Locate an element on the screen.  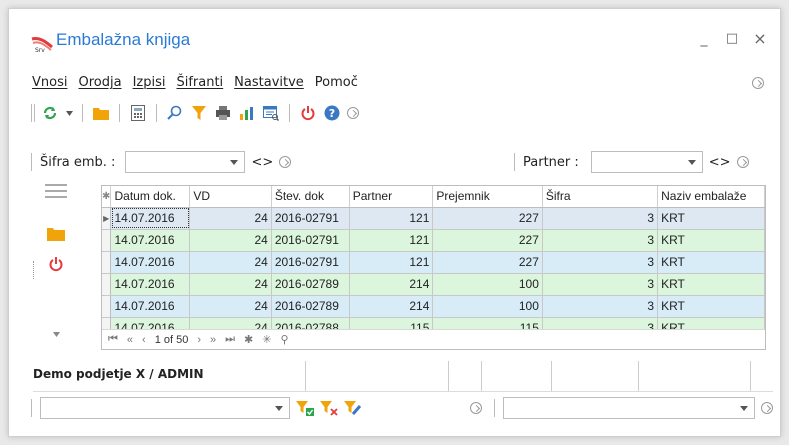
col-header-partner: Partner is located at coordinates (391, 197).